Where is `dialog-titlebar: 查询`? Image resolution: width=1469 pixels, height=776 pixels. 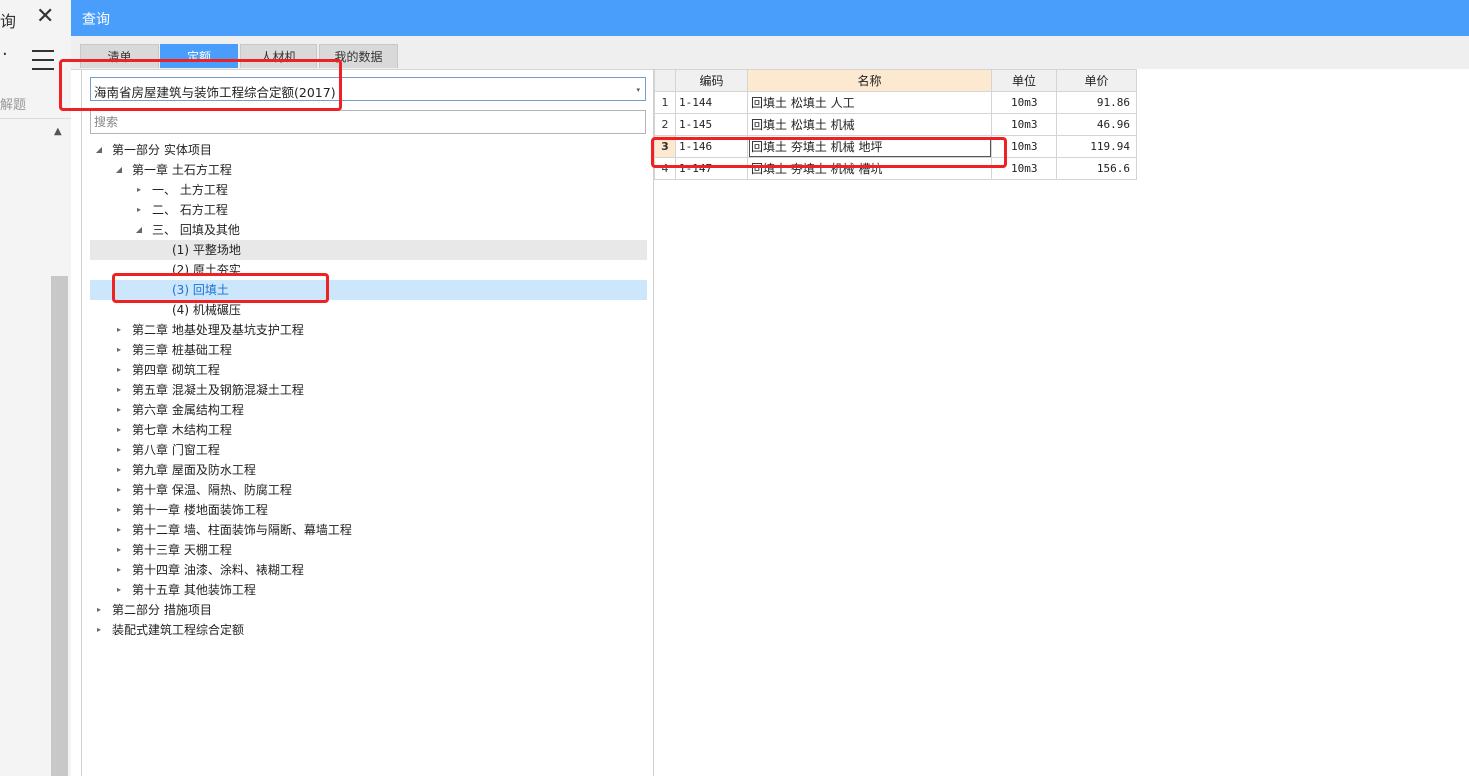
dialog-titlebar: 查询 is located at coordinates (770, 18).